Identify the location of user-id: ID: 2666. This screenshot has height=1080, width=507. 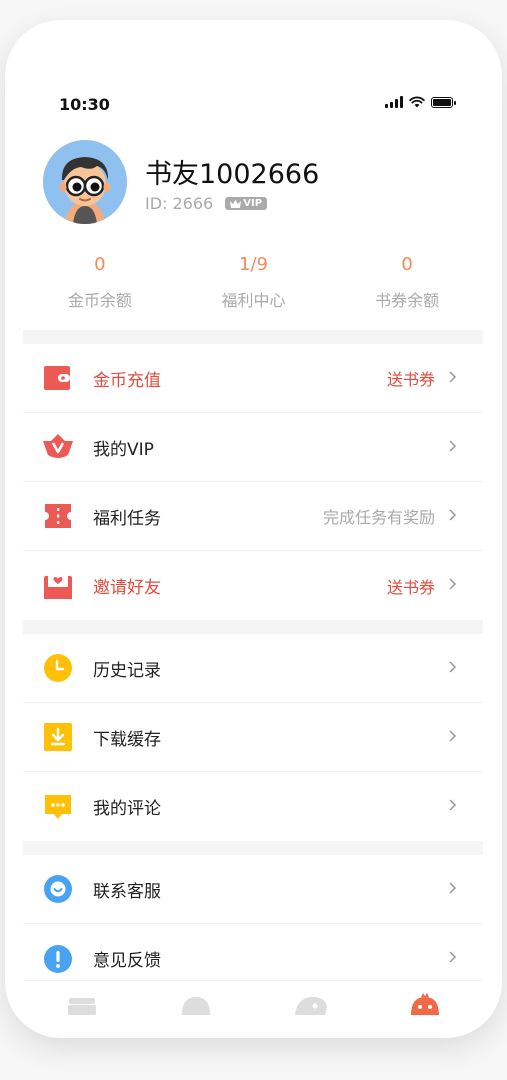
(179, 203).